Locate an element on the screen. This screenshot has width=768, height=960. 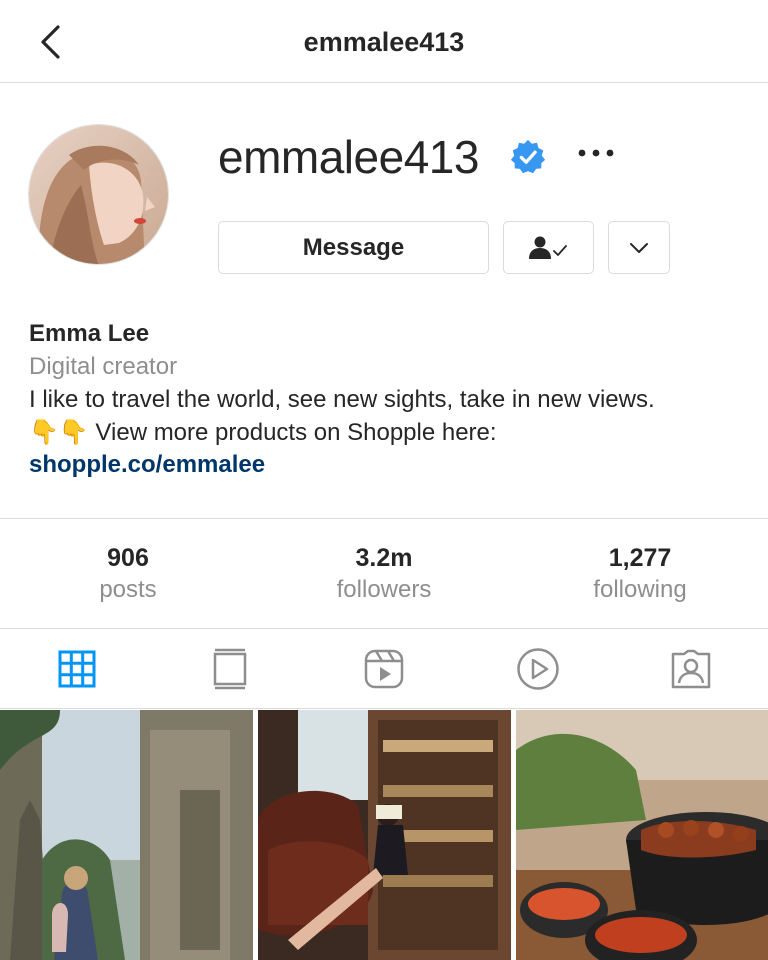
tab-guides is located at coordinates (231, 669).